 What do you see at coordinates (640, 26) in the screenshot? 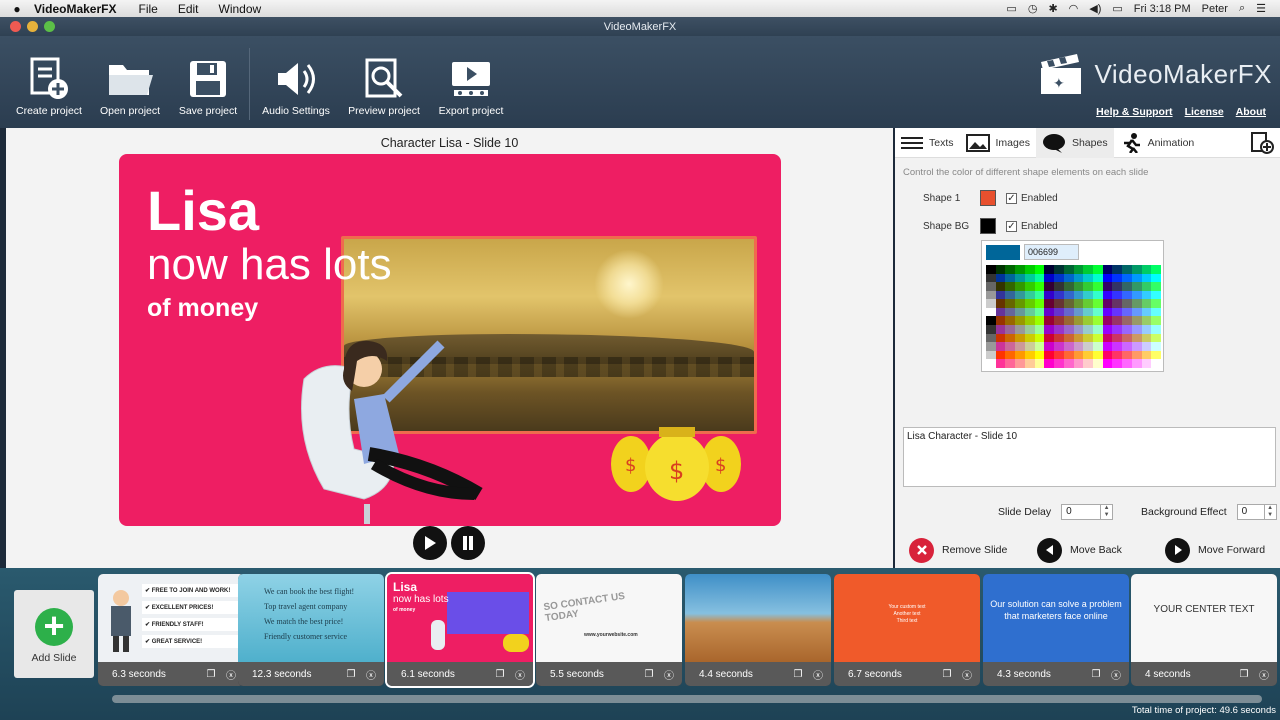
I see `window-title-bar: VideoMakerFX` at bounding box center [640, 26].